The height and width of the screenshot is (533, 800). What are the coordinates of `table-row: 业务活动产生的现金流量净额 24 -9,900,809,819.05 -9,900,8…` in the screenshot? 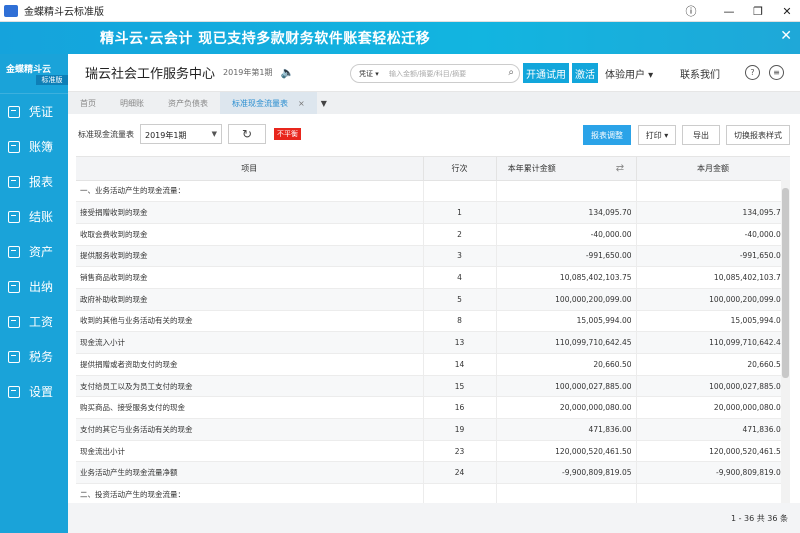 It's located at (433, 473).